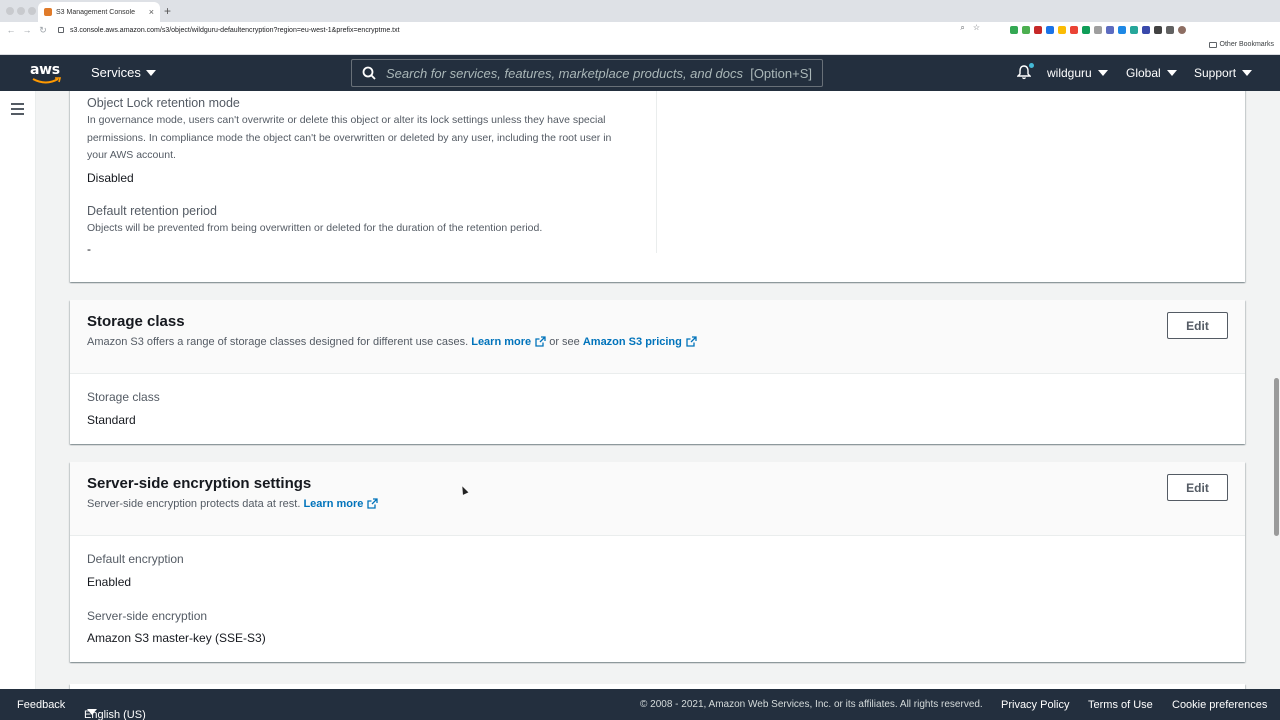 Image resolution: width=1280 pixels, height=720 pixels. I want to click on lock-icon, so click(61, 30).